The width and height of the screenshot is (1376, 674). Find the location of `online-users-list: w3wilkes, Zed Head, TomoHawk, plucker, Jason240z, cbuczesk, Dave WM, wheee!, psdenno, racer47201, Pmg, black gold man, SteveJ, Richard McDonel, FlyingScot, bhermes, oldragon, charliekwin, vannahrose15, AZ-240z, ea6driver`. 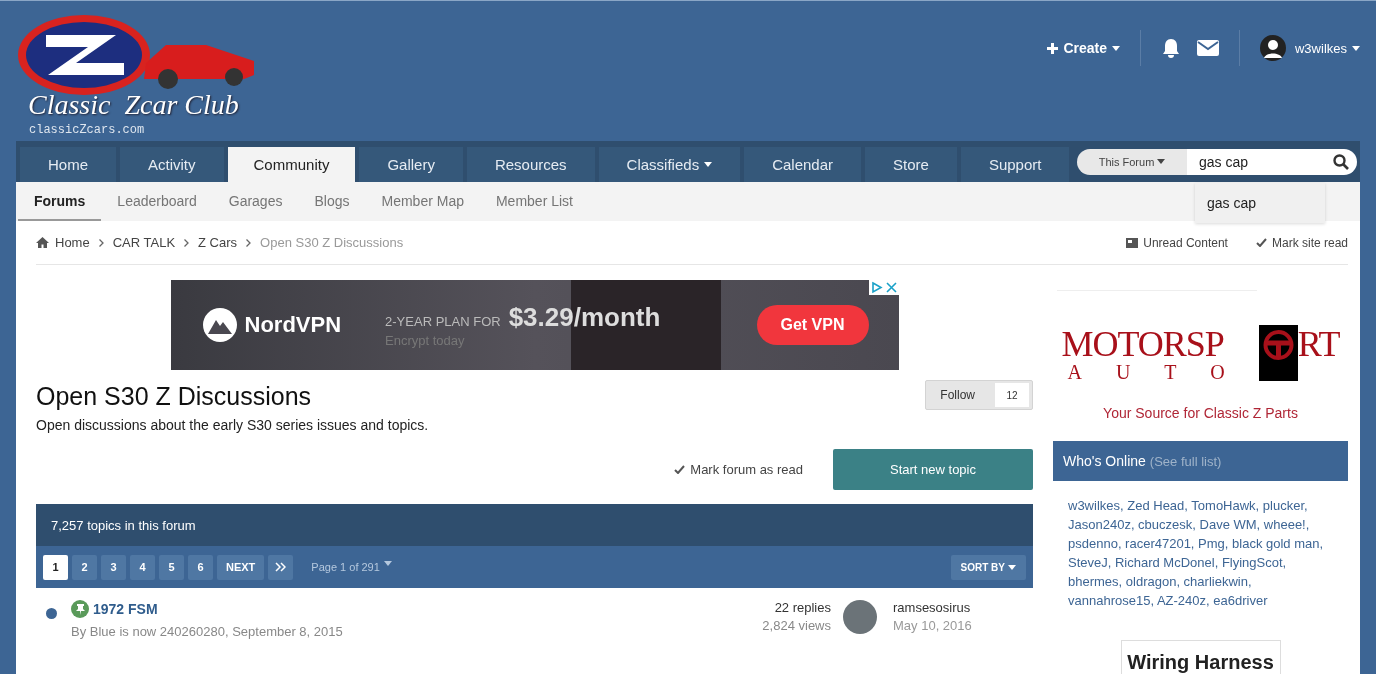

online-users-list: w3wilkes, Zed Head, TomoHawk, plucker, Jason240z, cbuczesk, Dave WM, wheee!, psdenno, racer47201, Pmg, black gold man, SteveJ, Richard McDonel, FlyingScot, bhermes, oldragon, charliekwin, vannahrose15, AZ-240z, ea6driver is located at coordinates (1200, 545).